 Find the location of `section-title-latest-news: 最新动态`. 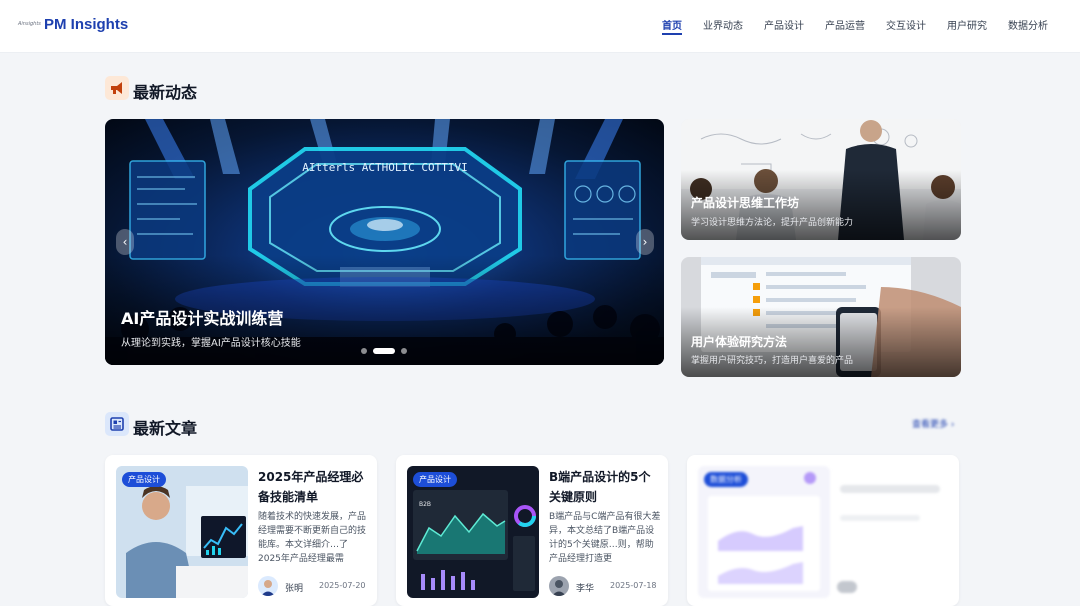

section-title-latest-news: 最新动态 is located at coordinates (165, 92).